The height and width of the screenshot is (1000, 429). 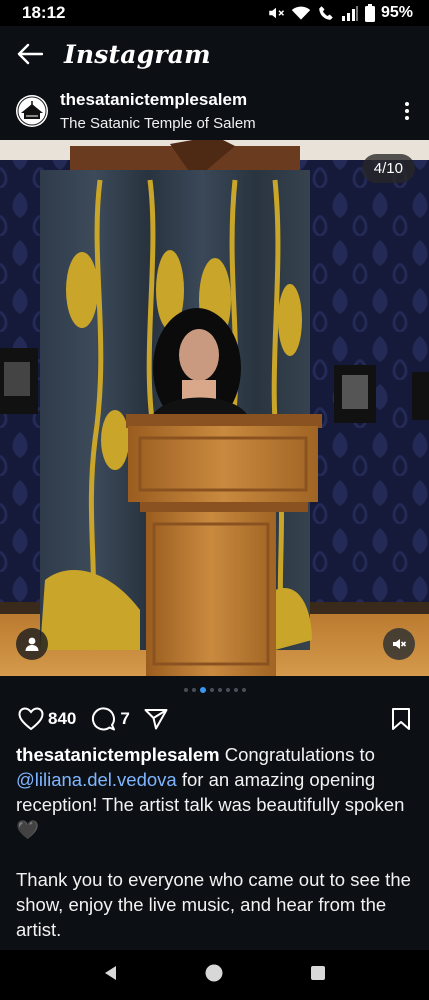 I want to click on comment-icon, so click(x=104, y=719).